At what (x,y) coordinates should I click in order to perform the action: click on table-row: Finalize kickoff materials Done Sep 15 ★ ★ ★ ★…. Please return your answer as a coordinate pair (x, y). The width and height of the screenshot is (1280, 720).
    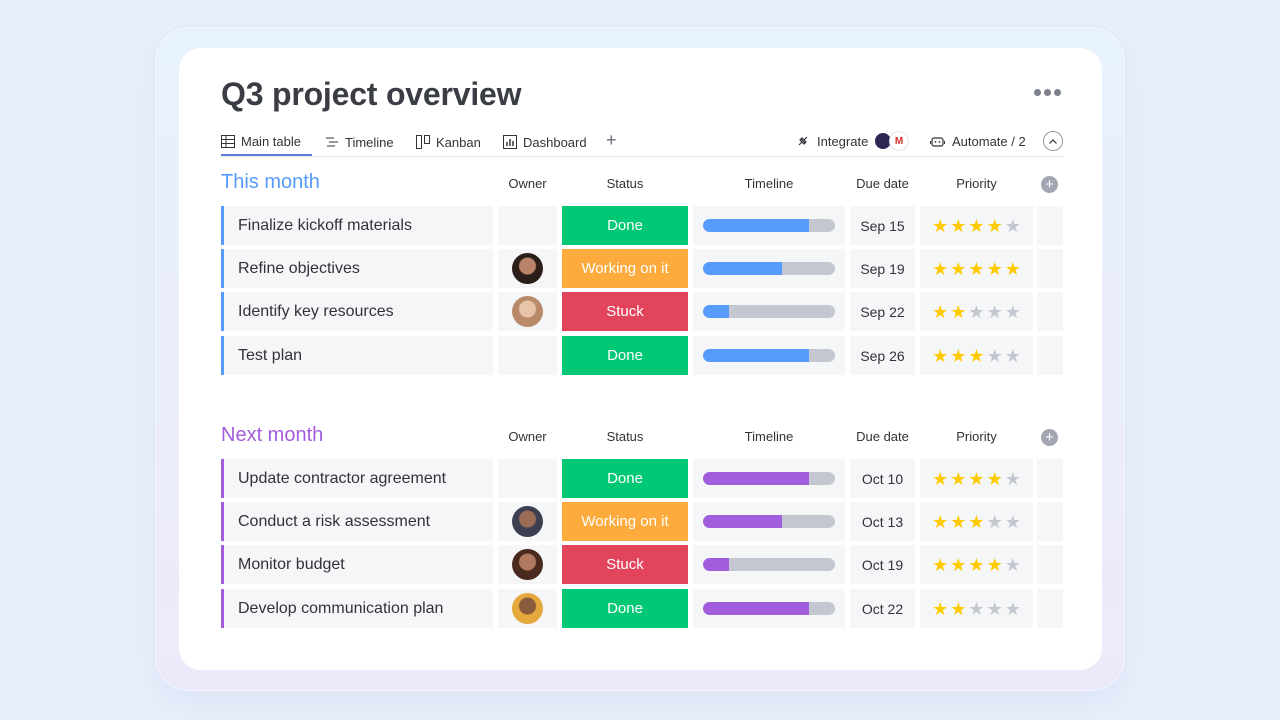
    Looking at the image, I should click on (642, 225).